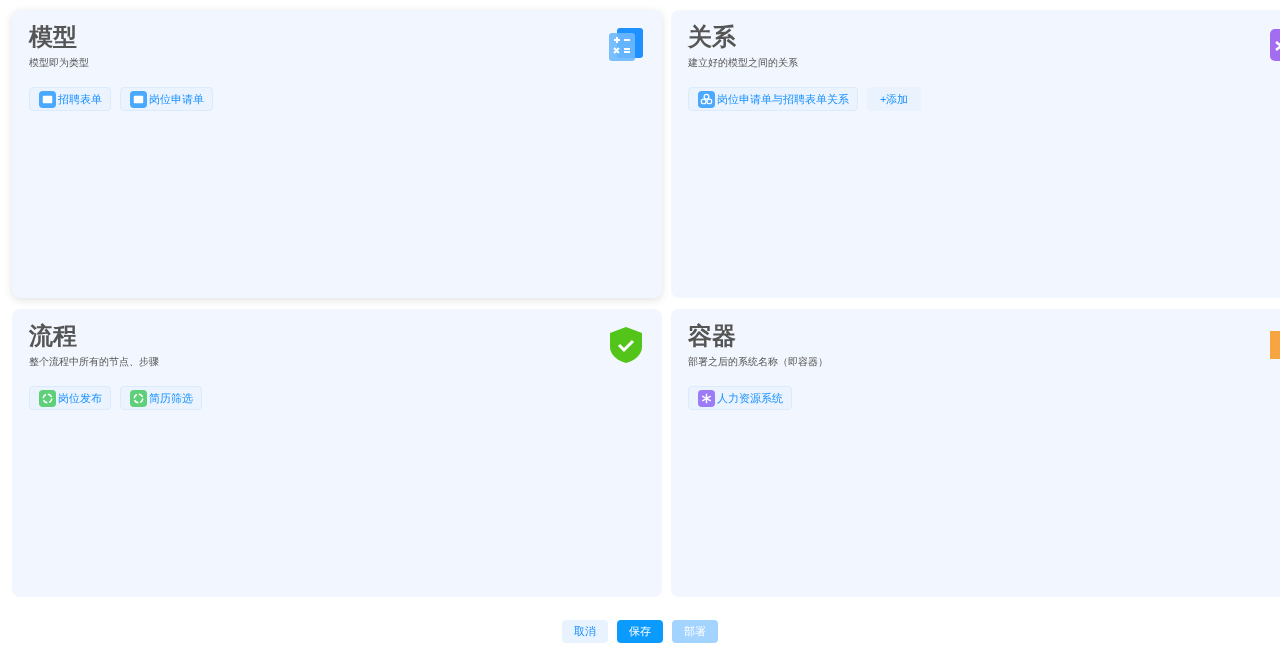 Image resolution: width=1280 pixels, height=658 pixels. Describe the element at coordinates (894, 99) in the screenshot. I see `add-button: +添加` at that location.